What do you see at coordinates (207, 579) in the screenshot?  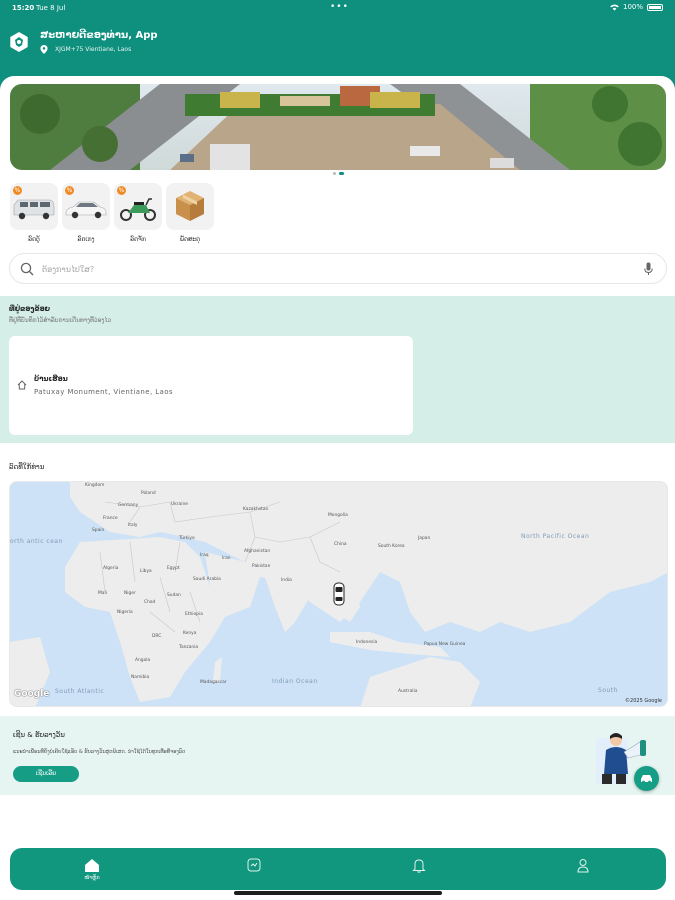 I see `map-label: Saudi Arabia` at bounding box center [207, 579].